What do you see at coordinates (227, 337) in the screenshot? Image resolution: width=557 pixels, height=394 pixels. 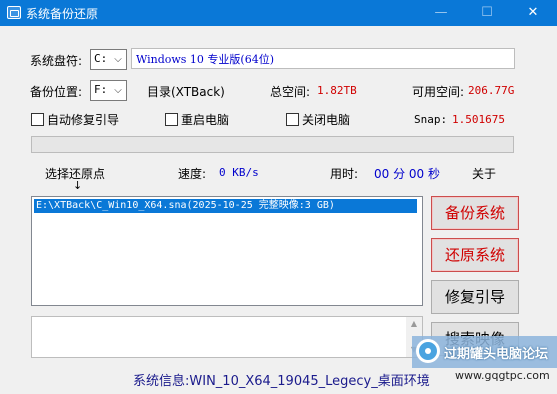 I see `log-output: ▲ ▼` at bounding box center [227, 337].